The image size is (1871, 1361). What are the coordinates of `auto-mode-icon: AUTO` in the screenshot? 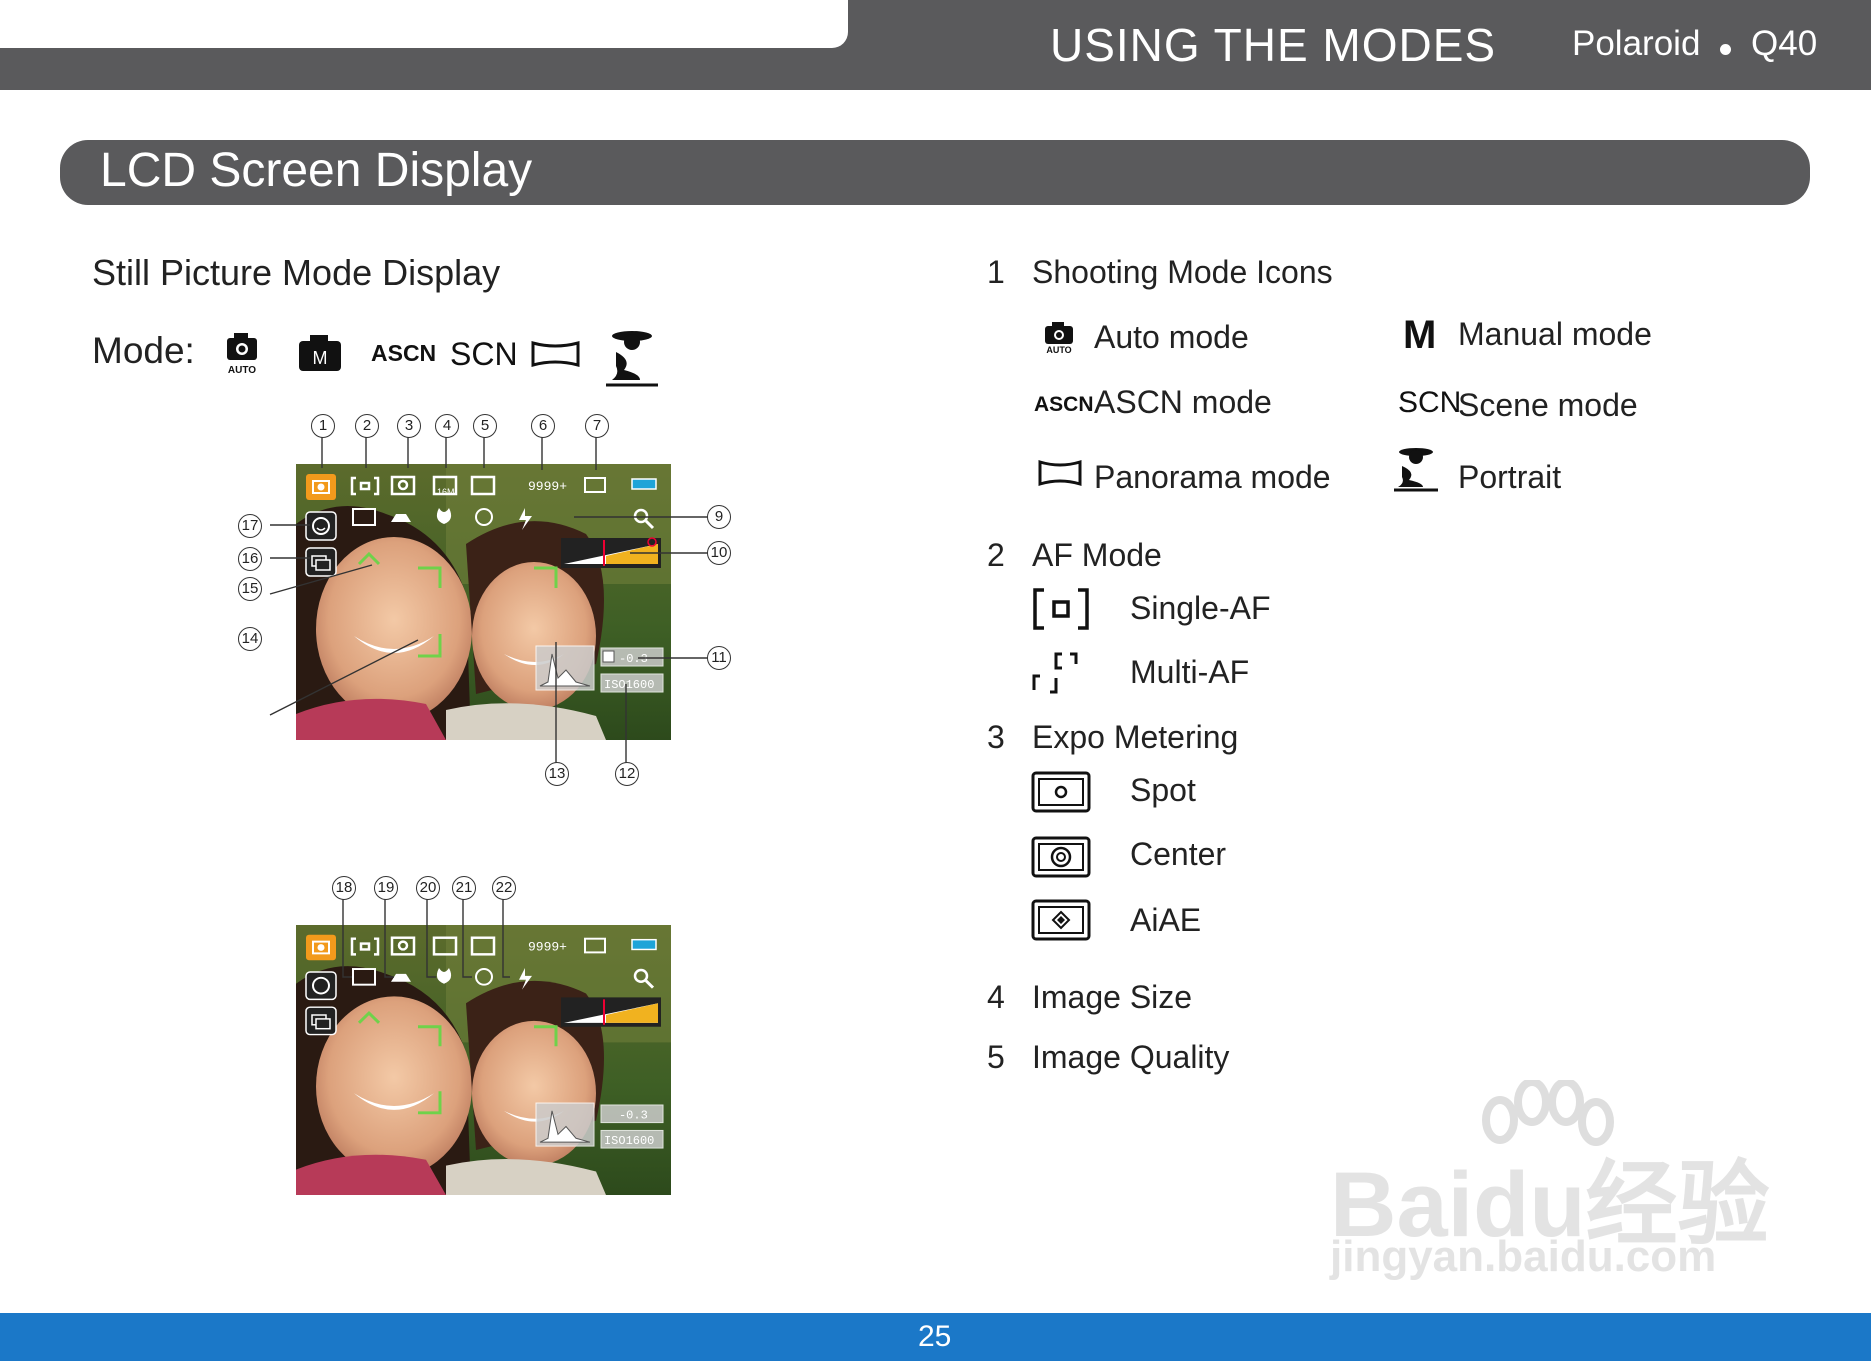 It's located at (1059, 338).